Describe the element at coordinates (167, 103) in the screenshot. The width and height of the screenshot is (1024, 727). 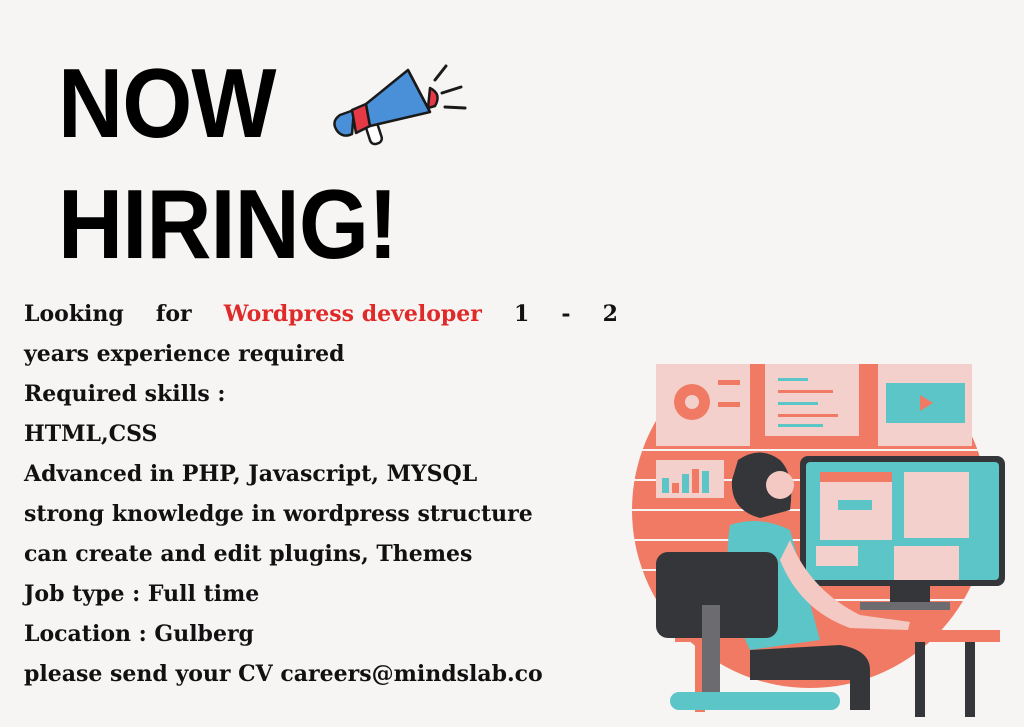
I see `headline-now: NOW` at that location.